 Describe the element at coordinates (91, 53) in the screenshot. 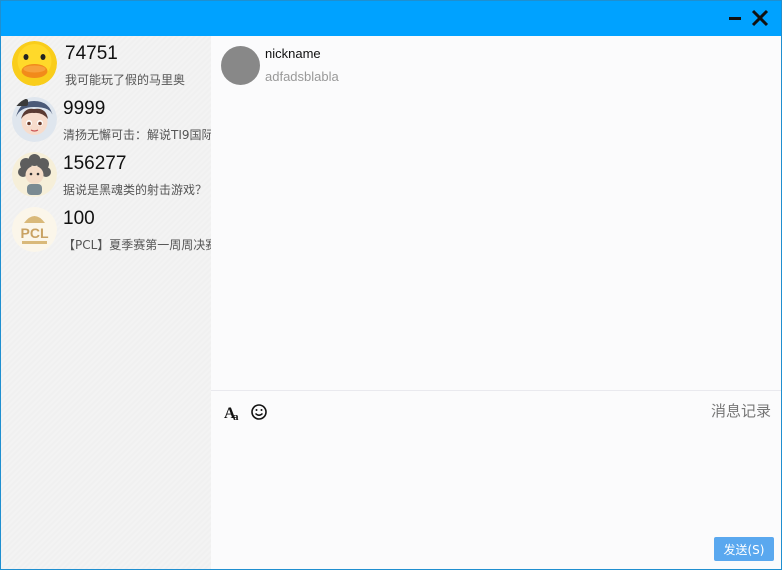

I see `contact-count: 74751` at that location.